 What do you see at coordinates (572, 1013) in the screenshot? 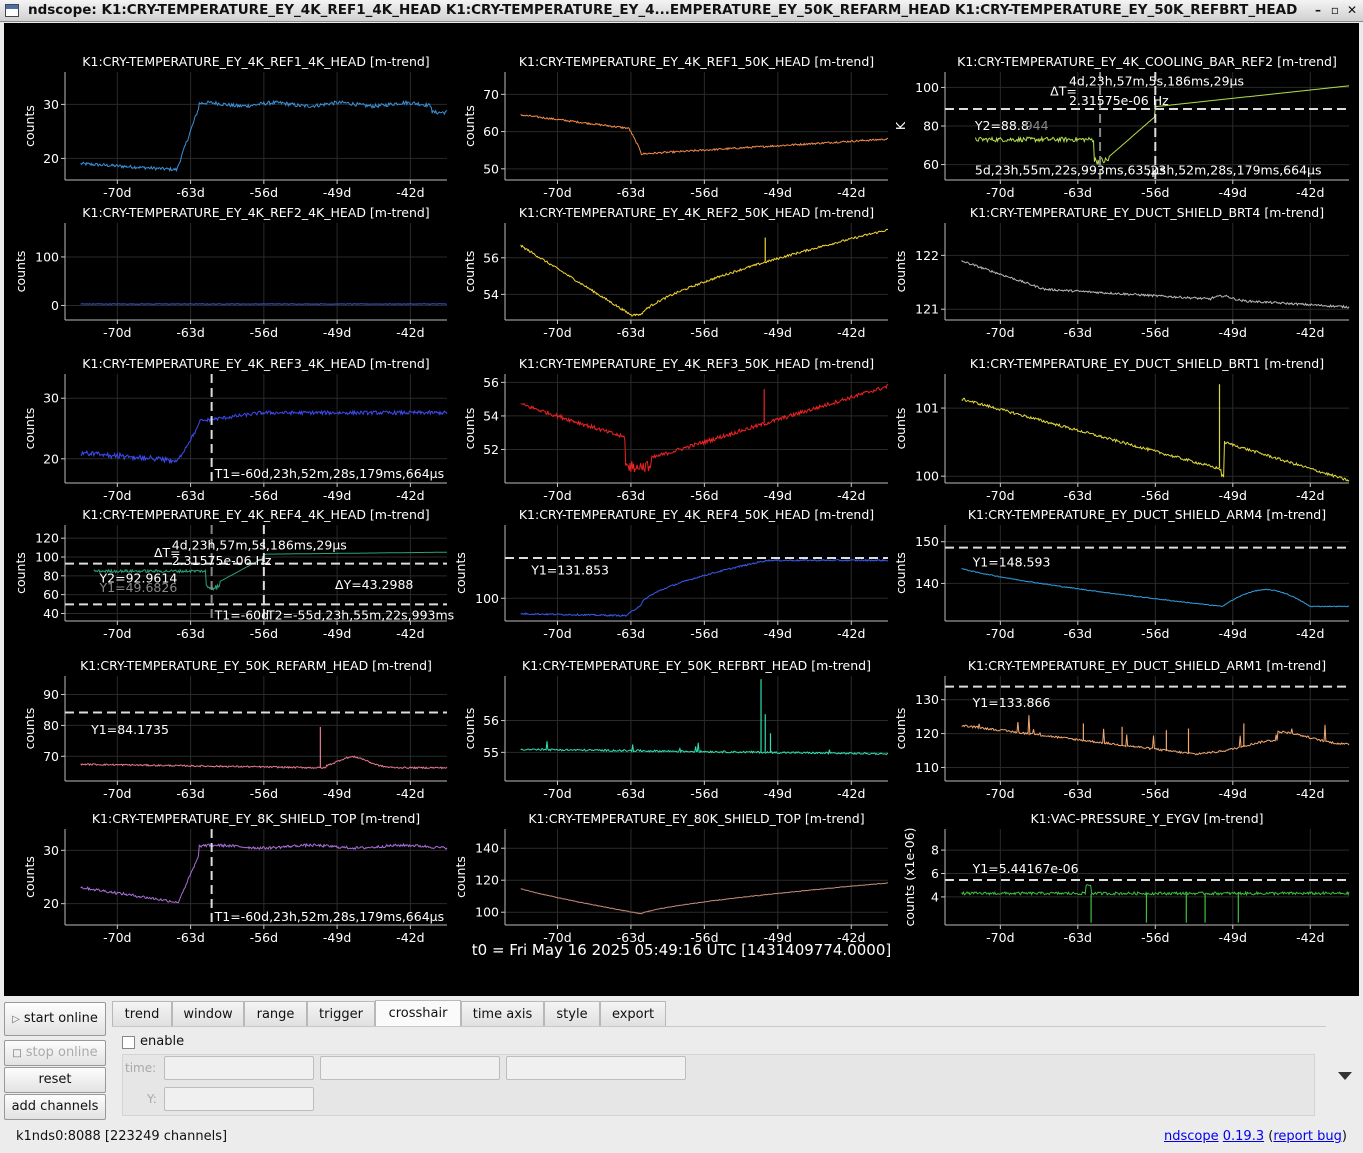
I see `tab-style: style` at bounding box center [572, 1013].